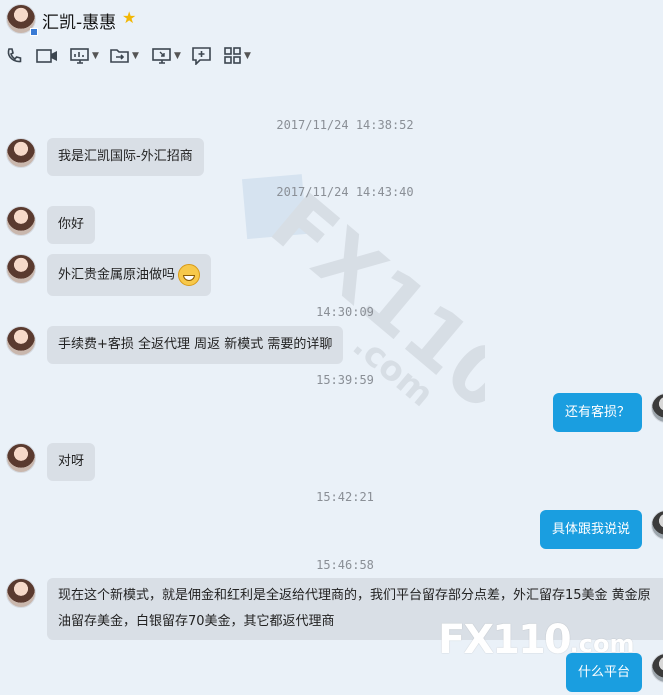 The width and height of the screenshot is (663, 695). What do you see at coordinates (124, 56) in the screenshot?
I see `file-transfer-icon: ▼` at bounding box center [124, 56].